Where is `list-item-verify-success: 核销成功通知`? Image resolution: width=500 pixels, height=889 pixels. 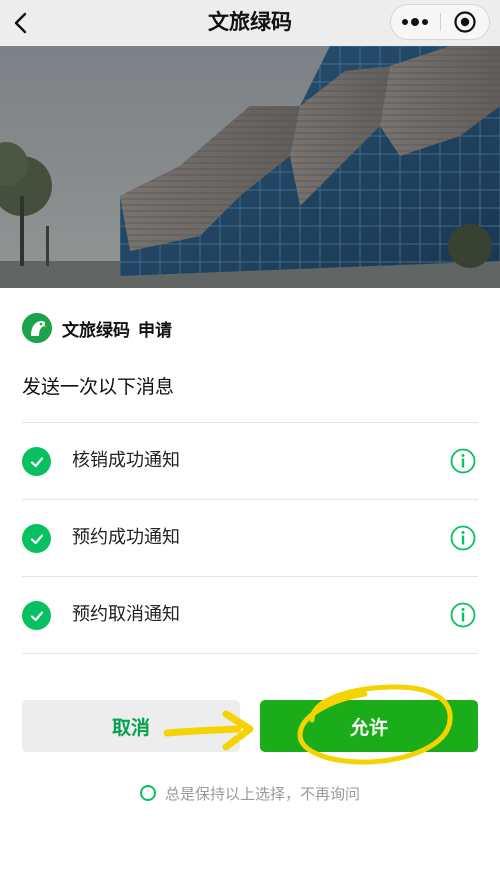 list-item-verify-success: 核销成功通知 is located at coordinates (250, 461).